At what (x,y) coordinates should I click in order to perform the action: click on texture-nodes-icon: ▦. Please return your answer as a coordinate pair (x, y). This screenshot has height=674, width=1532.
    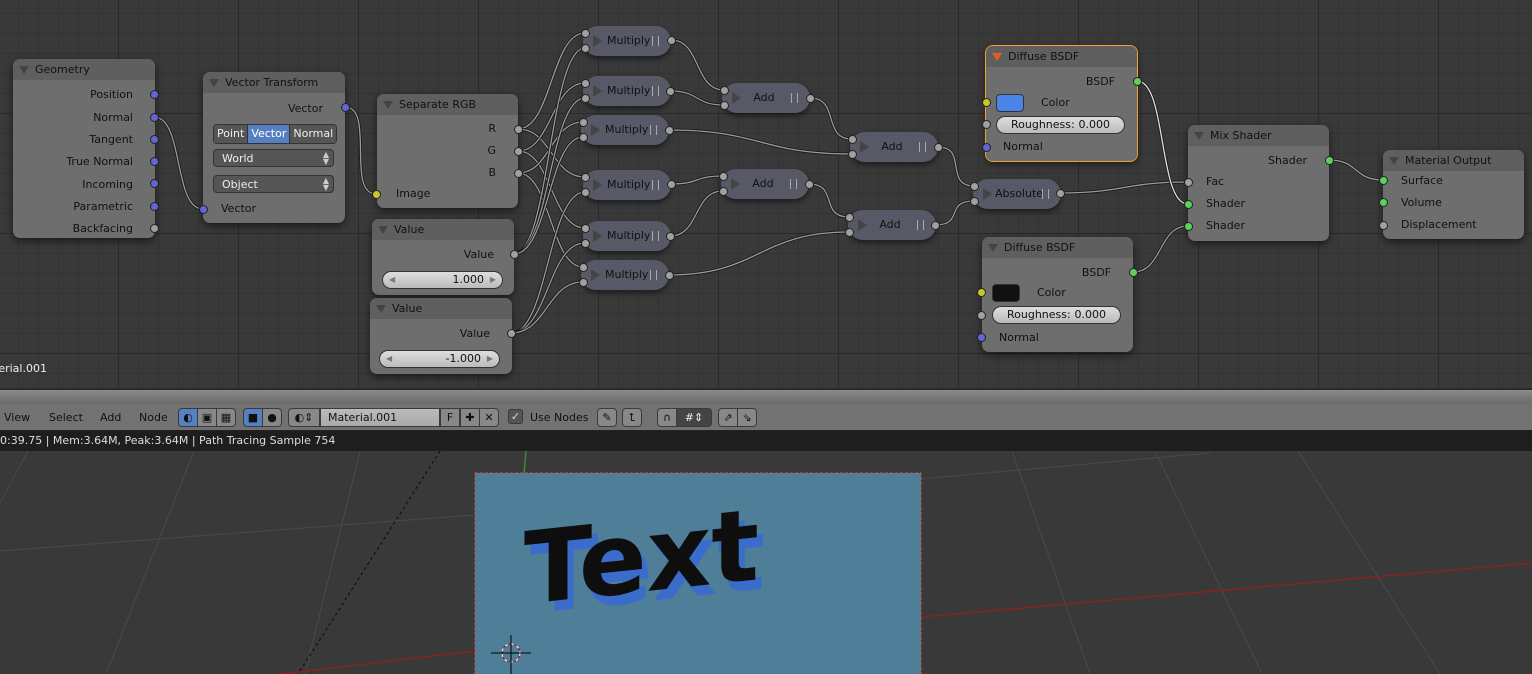
    Looking at the image, I should click on (226, 417).